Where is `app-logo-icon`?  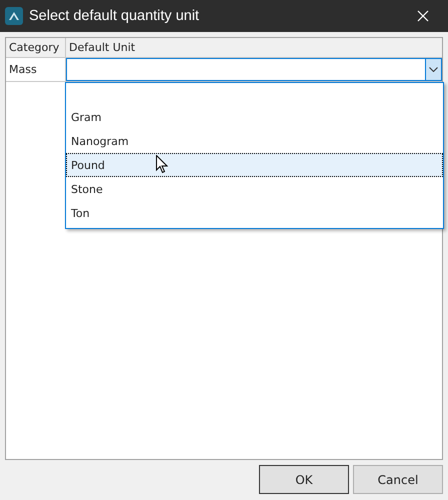
app-logo-icon is located at coordinates (14, 16).